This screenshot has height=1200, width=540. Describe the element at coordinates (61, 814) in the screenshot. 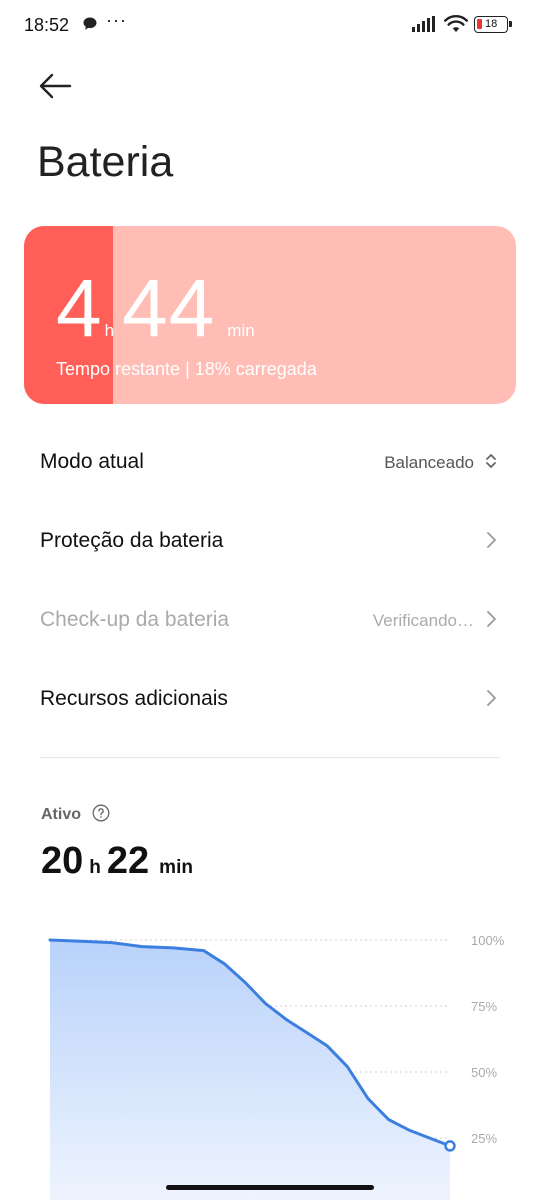

I see `active-label: Ativo` at that location.